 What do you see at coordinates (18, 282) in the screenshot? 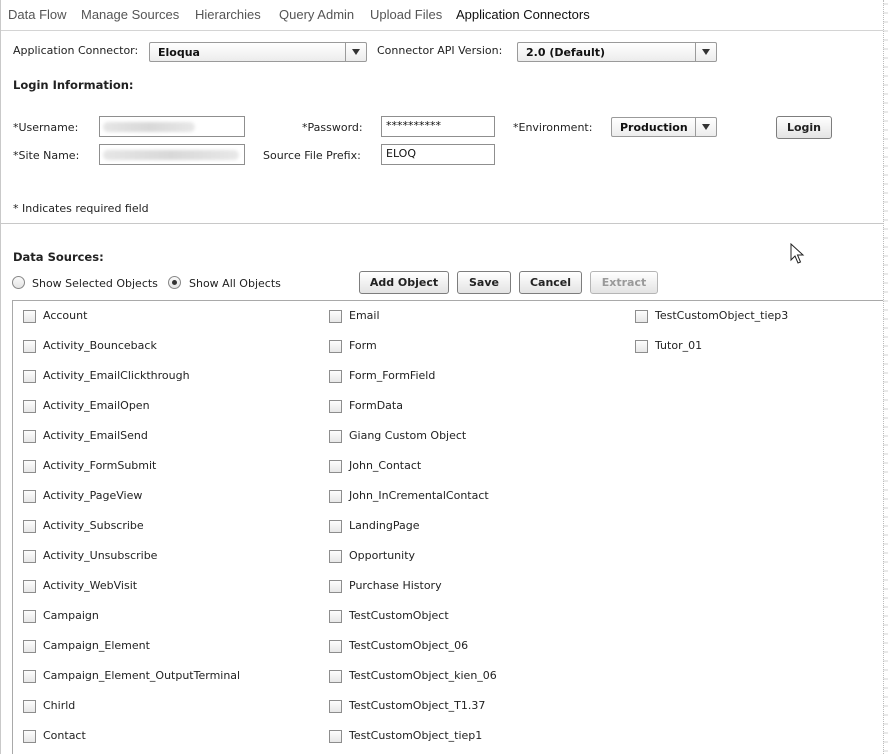
I see `show-selected-objects-radio` at bounding box center [18, 282].